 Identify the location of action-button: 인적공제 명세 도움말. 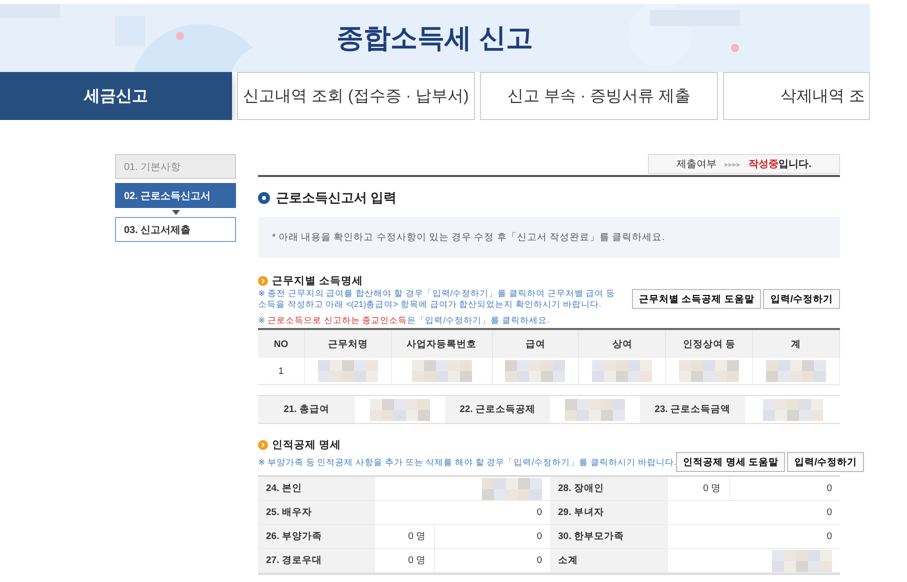
(731, 462).